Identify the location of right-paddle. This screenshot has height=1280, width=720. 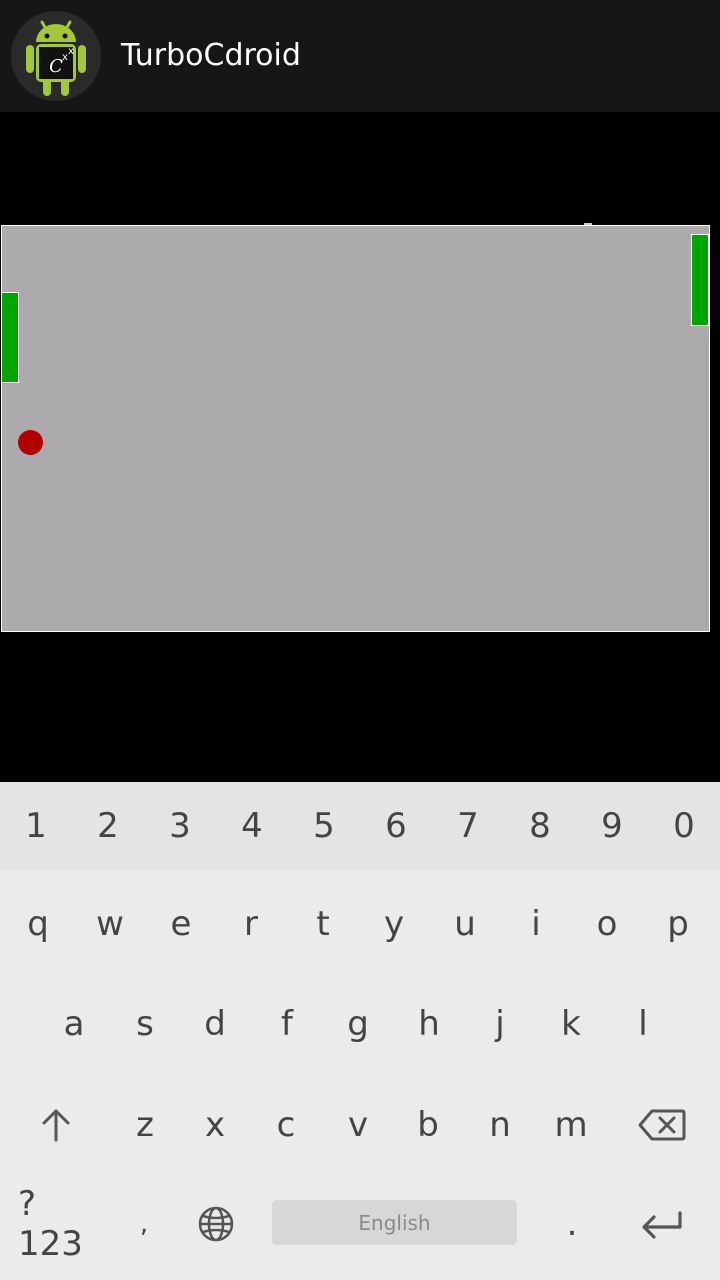
(700, 280).